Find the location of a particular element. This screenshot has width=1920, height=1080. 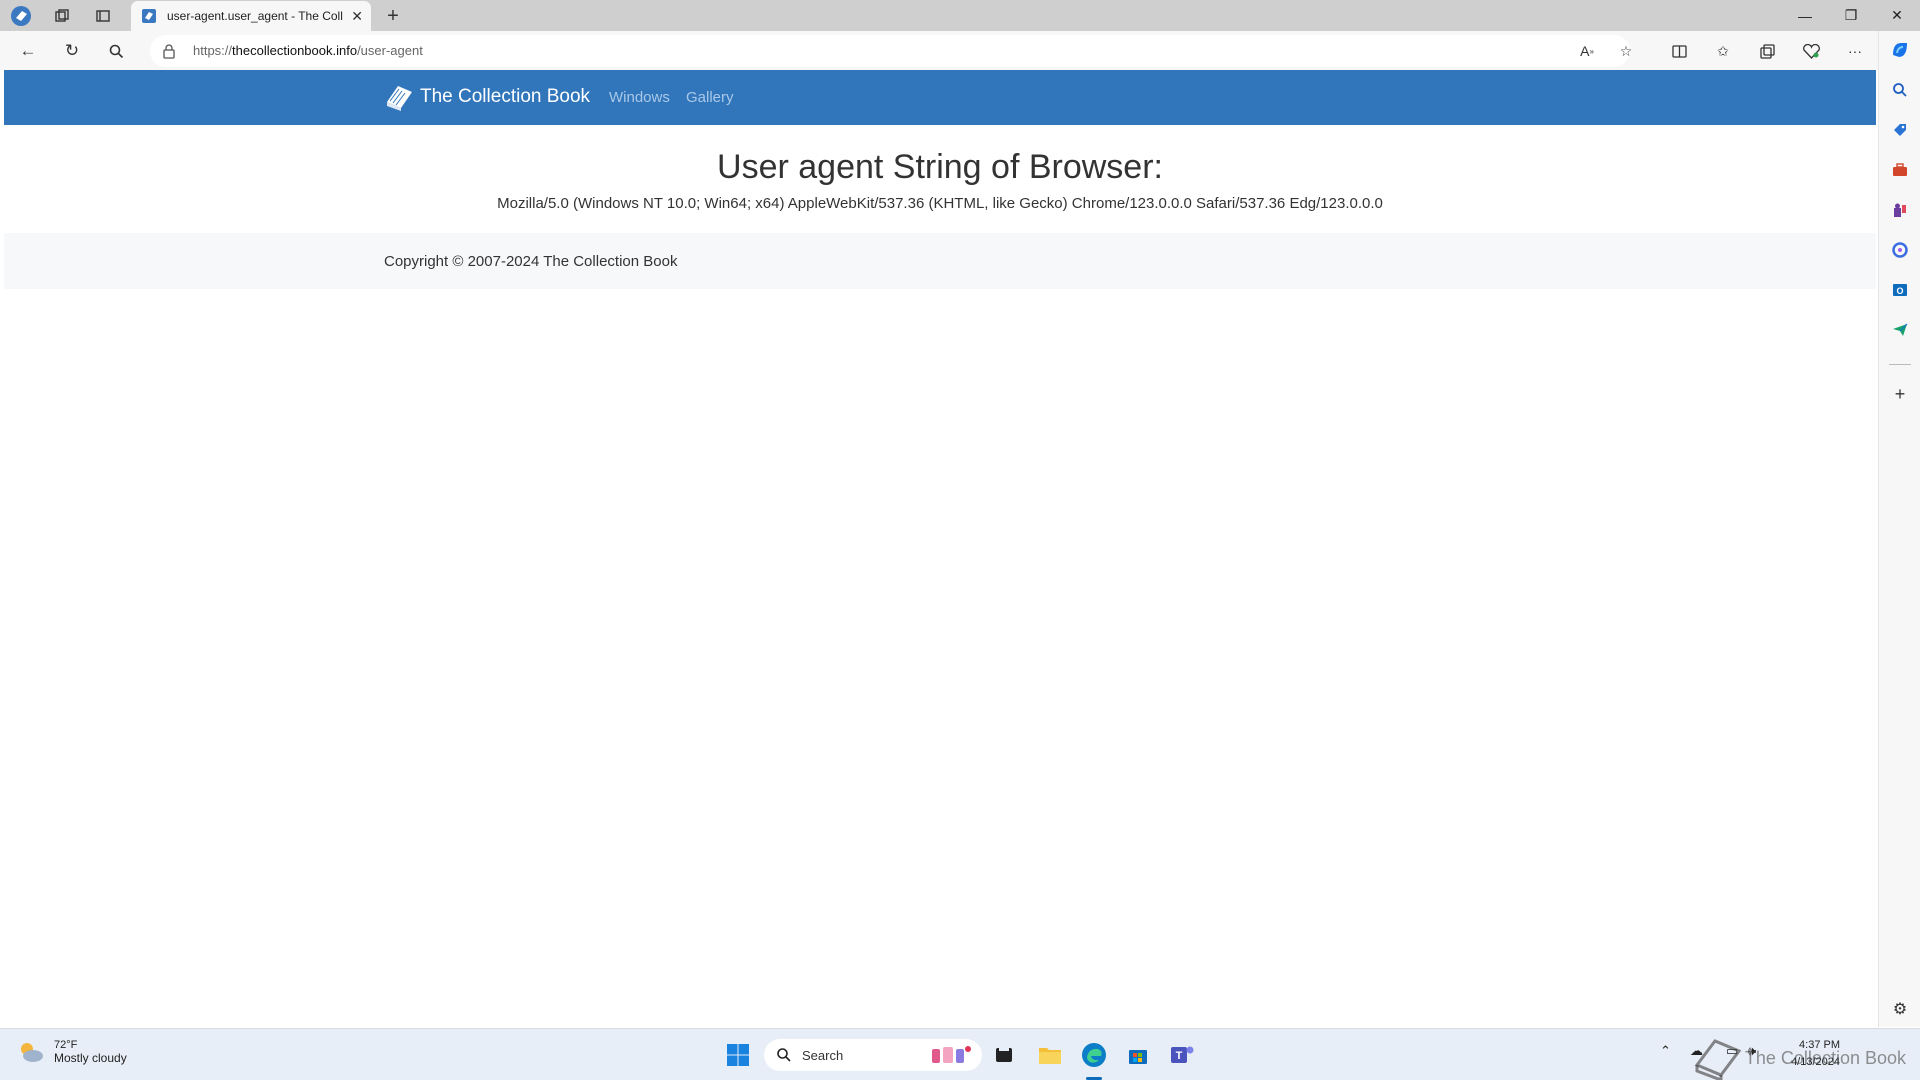

edge-sidebar: O + ⚙ is located at coordinates (1899, 529).